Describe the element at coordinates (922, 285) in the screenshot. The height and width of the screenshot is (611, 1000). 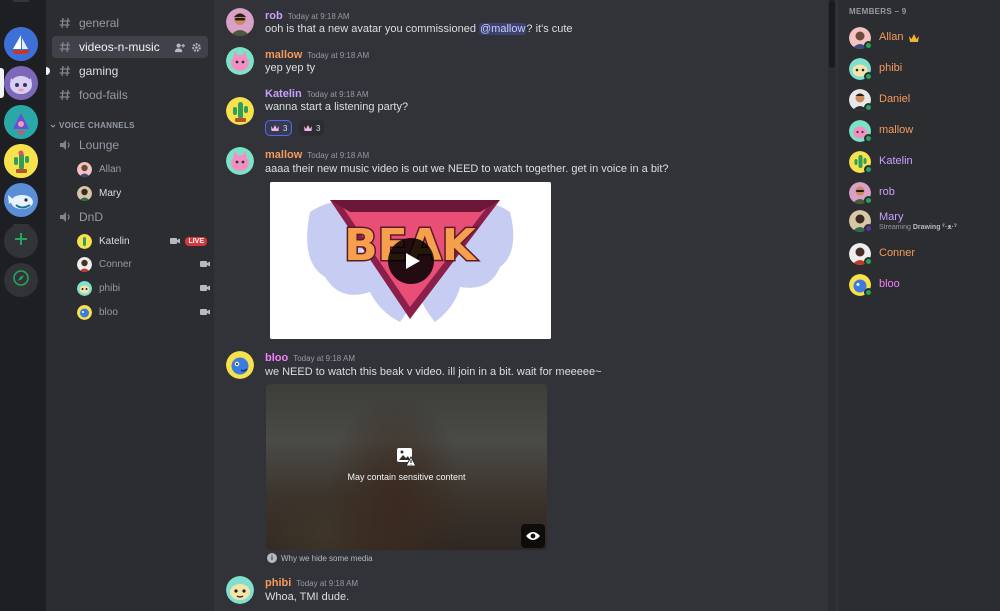
I see `member-bloo: bloo` at that location.